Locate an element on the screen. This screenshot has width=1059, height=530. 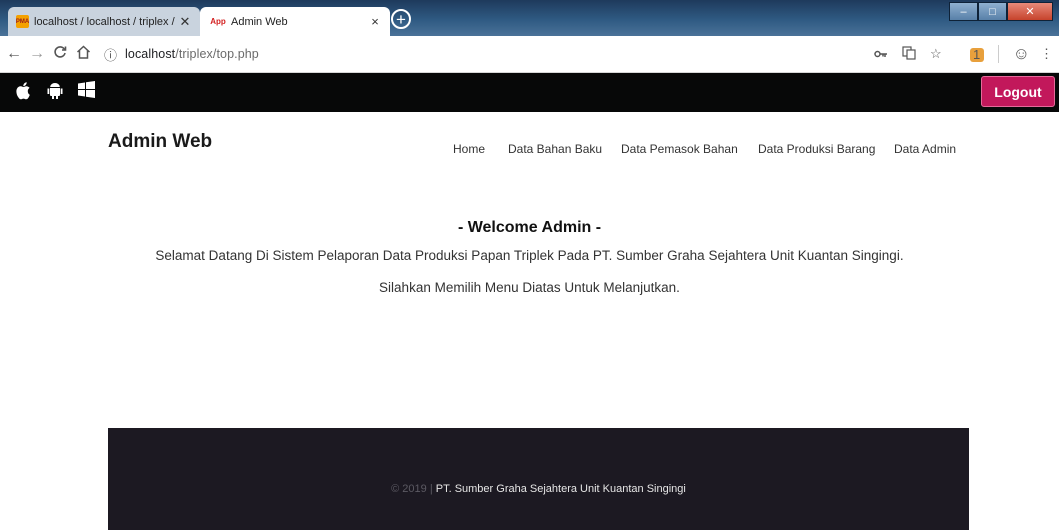
nav-home: Home is located at coordinates (469, 149).